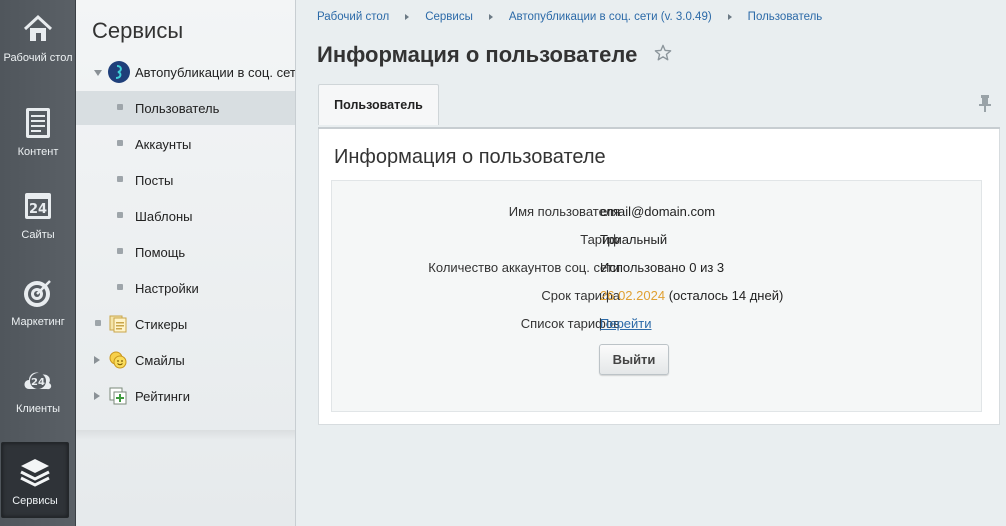 Image resolution: width=1006 pixels, height=526 pixels. What do you see at coordinates (785, 17) in the screenshot?
I see `breadcrumb-user: Пользователь` at bounding box center [785, 17].